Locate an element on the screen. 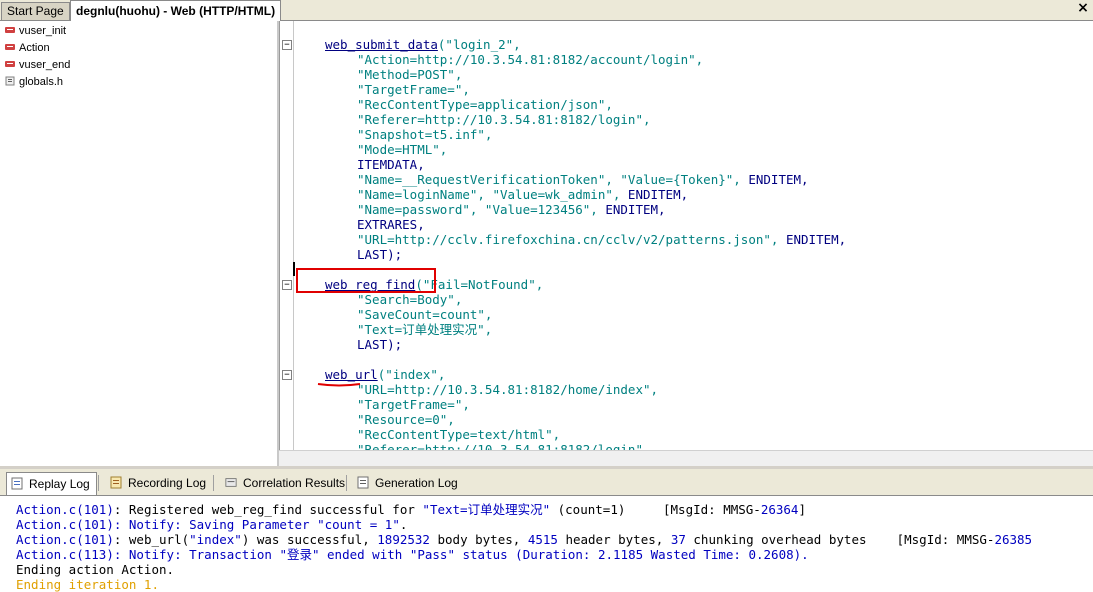  log-string: "Text=订单处理实况" is located at coordinates (486, 509).